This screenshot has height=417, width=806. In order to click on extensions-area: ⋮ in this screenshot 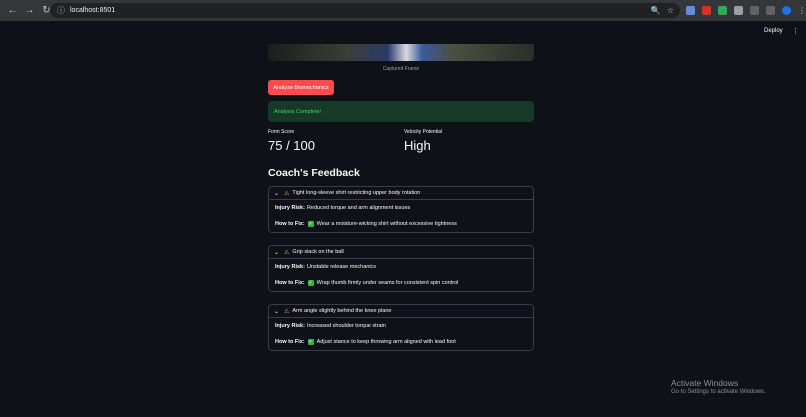, I will do `click(746, 10)`.